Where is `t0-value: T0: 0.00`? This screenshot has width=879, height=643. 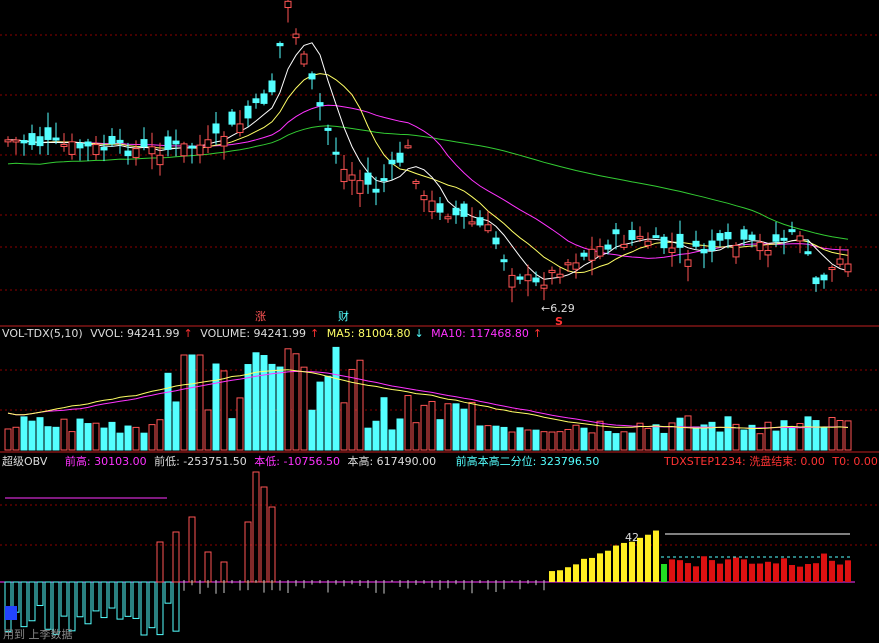 t0-value: T0: 0.00 is located at coordinates (855, 461).